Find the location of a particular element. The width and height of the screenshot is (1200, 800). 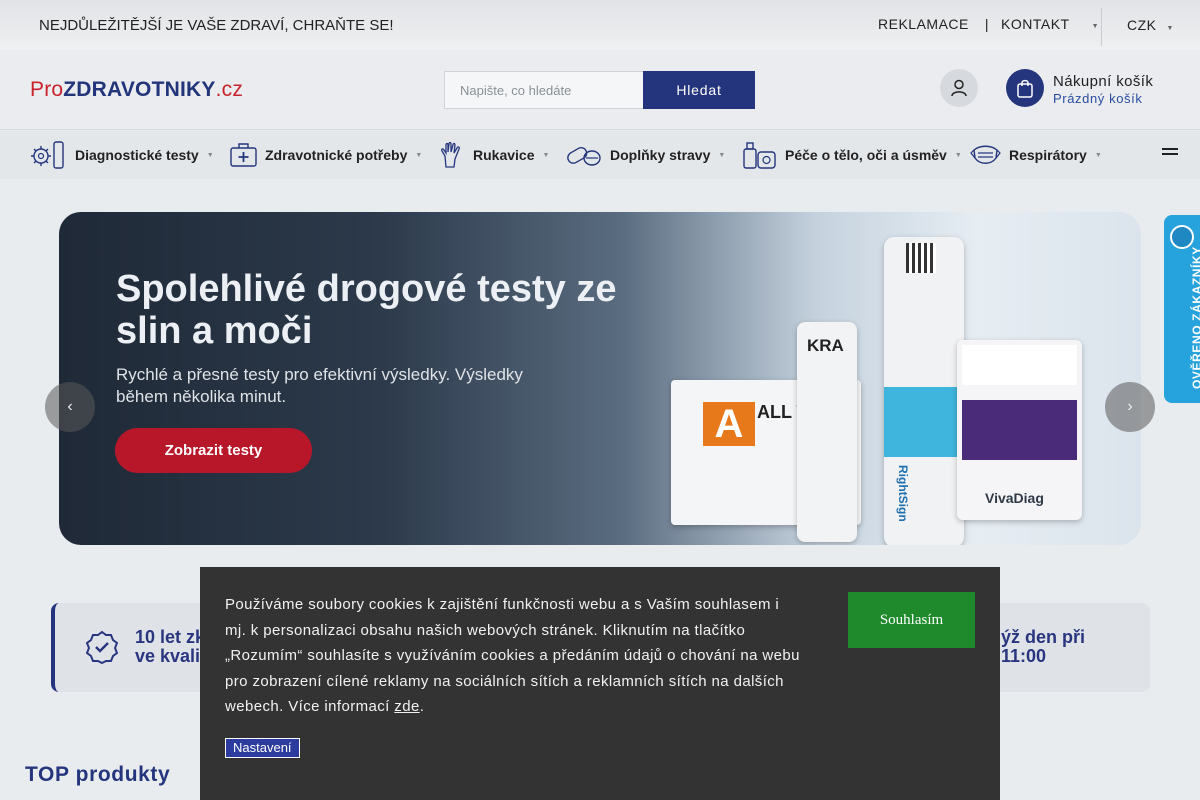

shopping-bag-icon is located at coordinates (1025, 88).